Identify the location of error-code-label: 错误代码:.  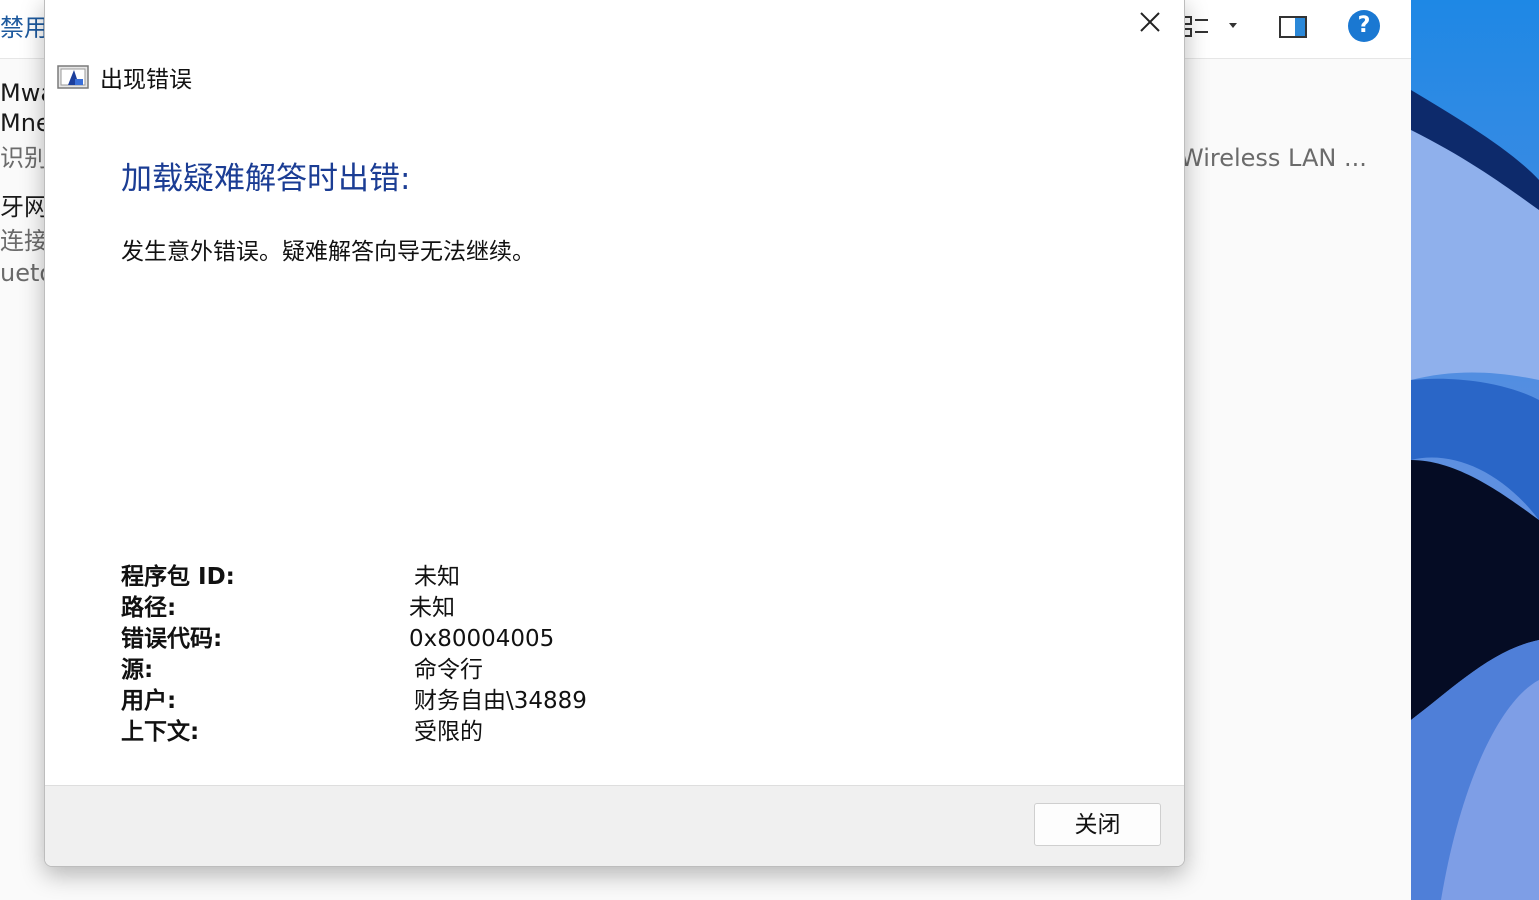
(172, 639).